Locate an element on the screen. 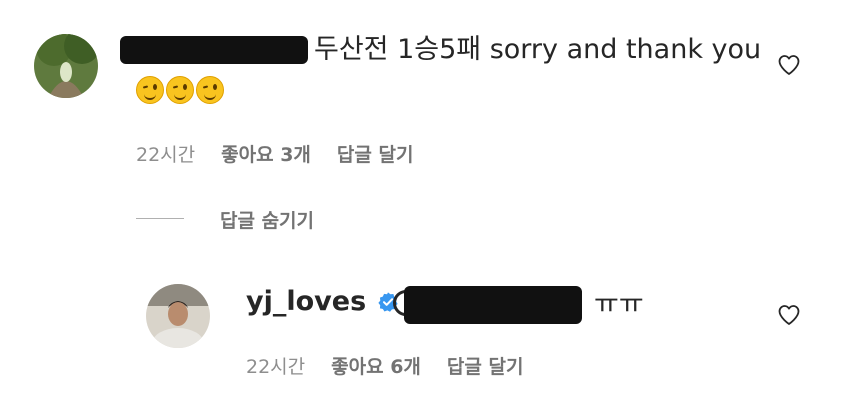 The height and width of the screenshot is (404, 850). like-reply-button is located at coordinates (789, 317).